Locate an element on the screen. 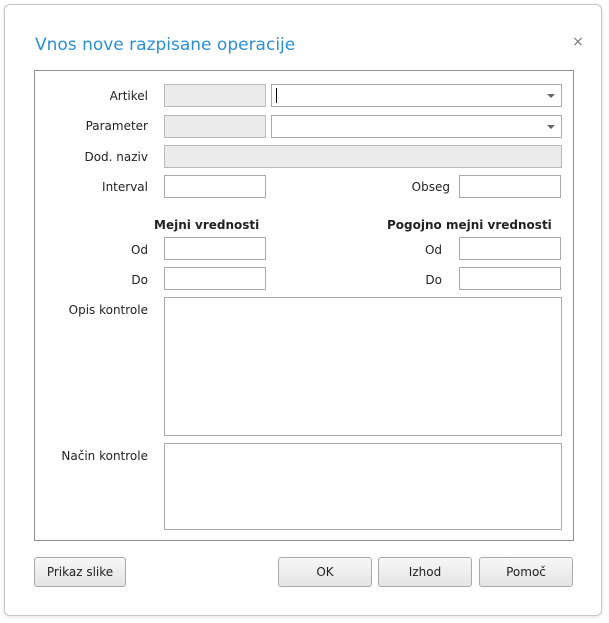  interval-input is located at coordinates (215, 186).